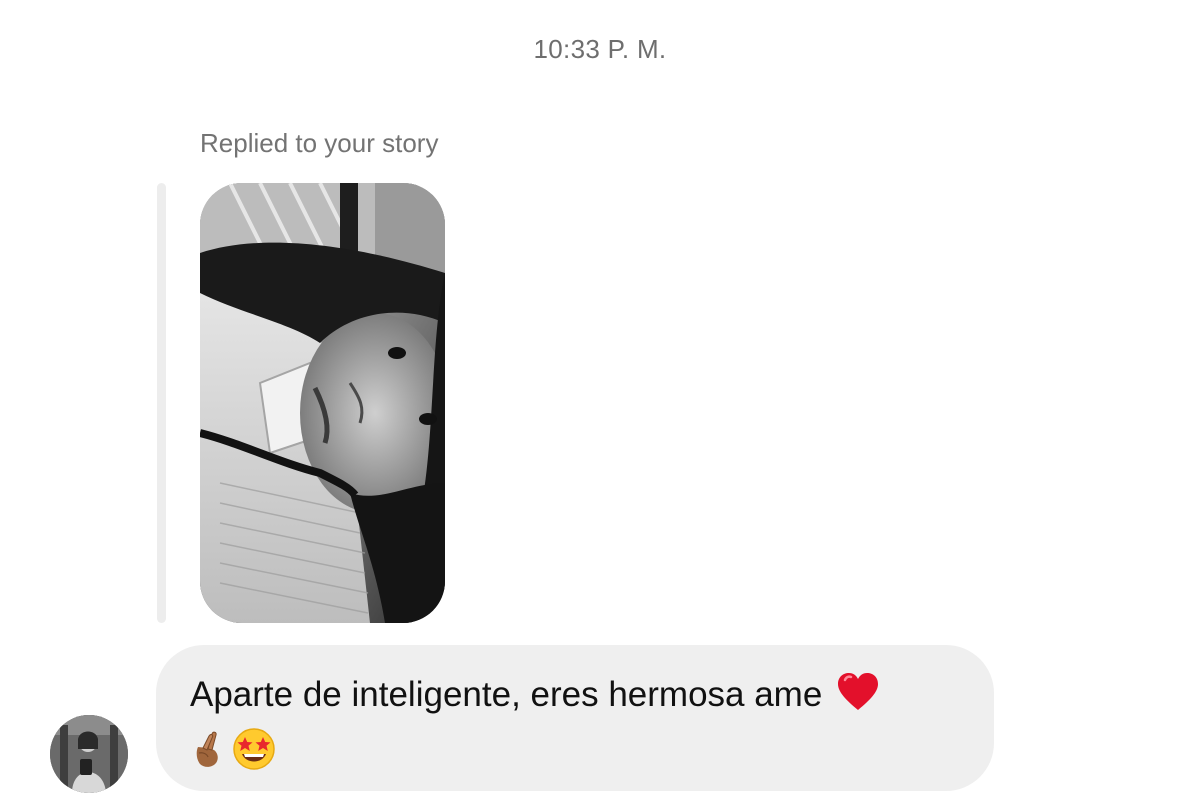 The width and height of the screenshot is (1200, 794). What do you see at coordinates (858, 698) in the screenshot?
I see `red-heart-icon` at bounding box center [858, 698].